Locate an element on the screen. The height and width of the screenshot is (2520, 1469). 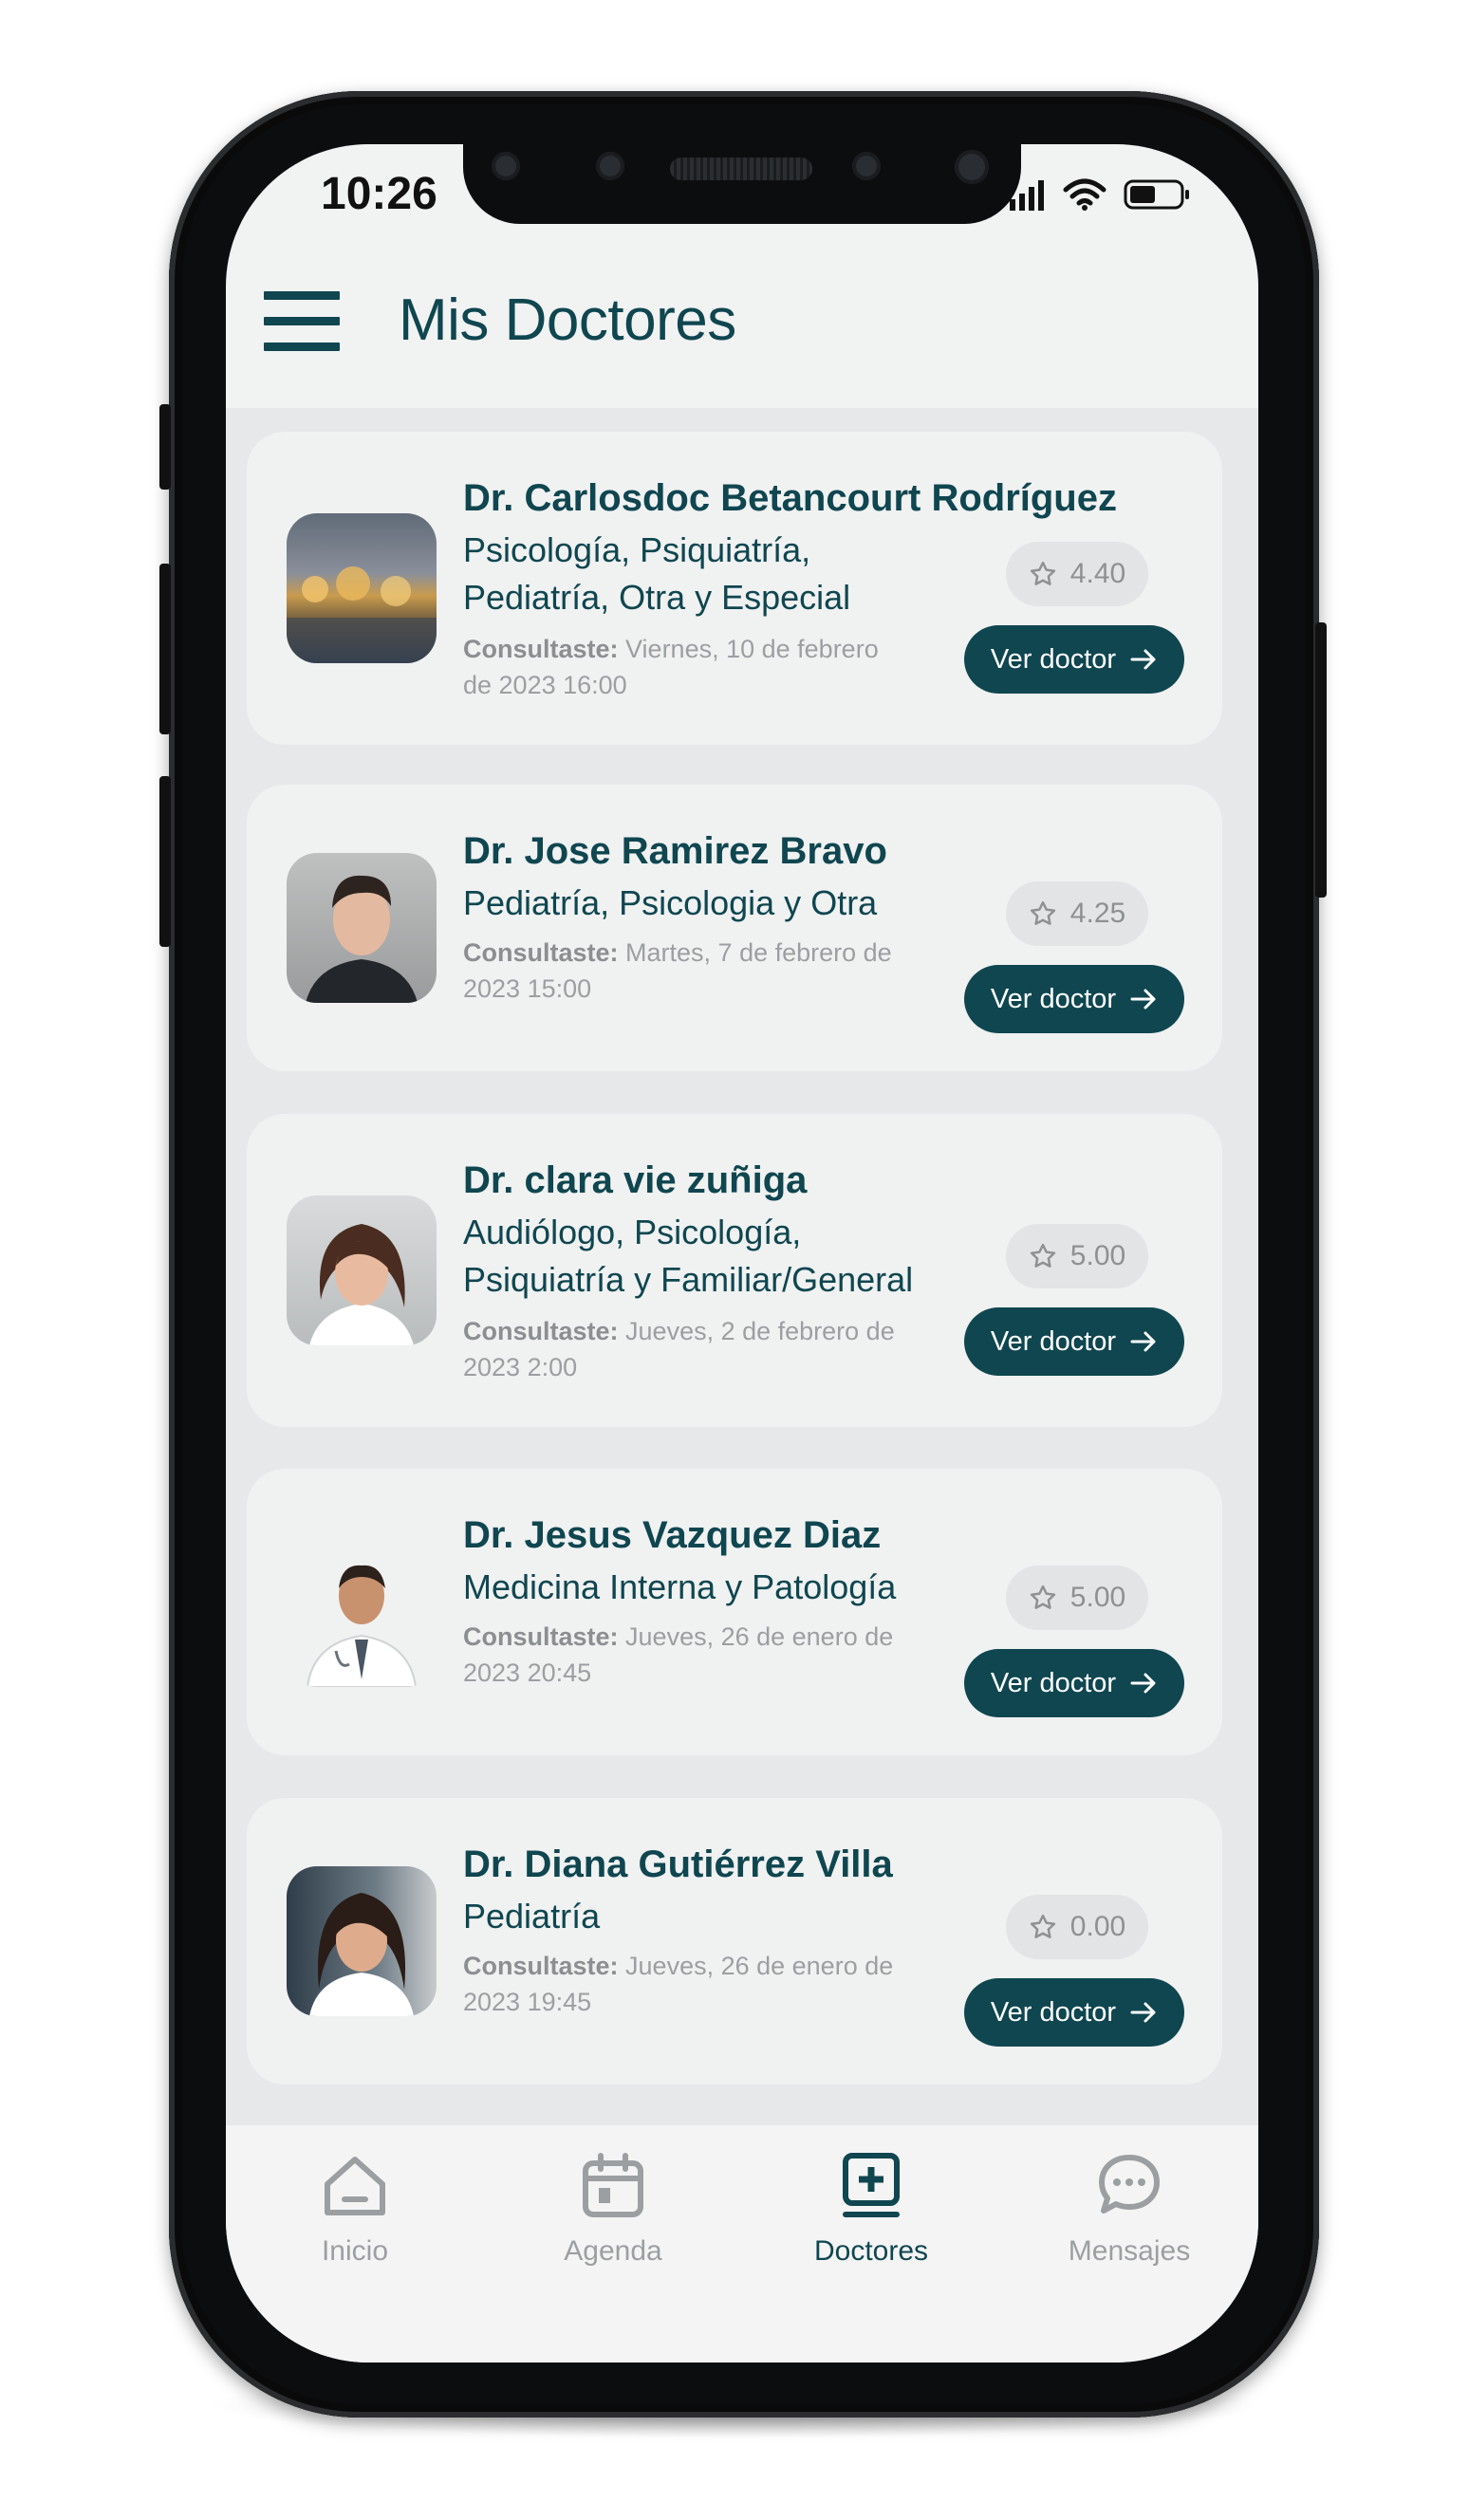
earpiece-speaker is located at coordinates (741, 169).